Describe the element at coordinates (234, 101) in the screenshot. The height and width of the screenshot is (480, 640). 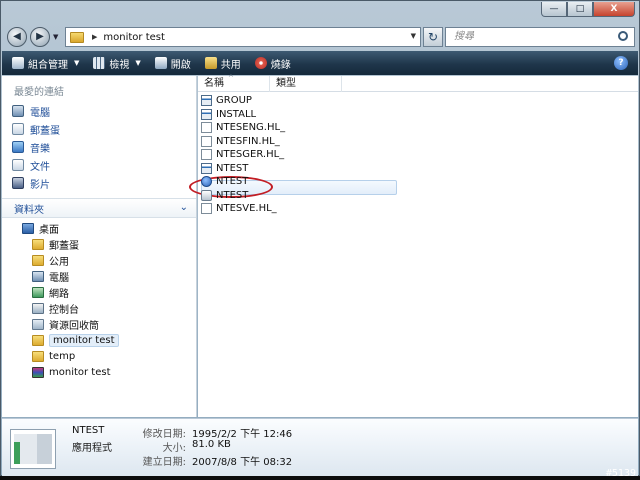
I see `file-name: GROUP` at that location.